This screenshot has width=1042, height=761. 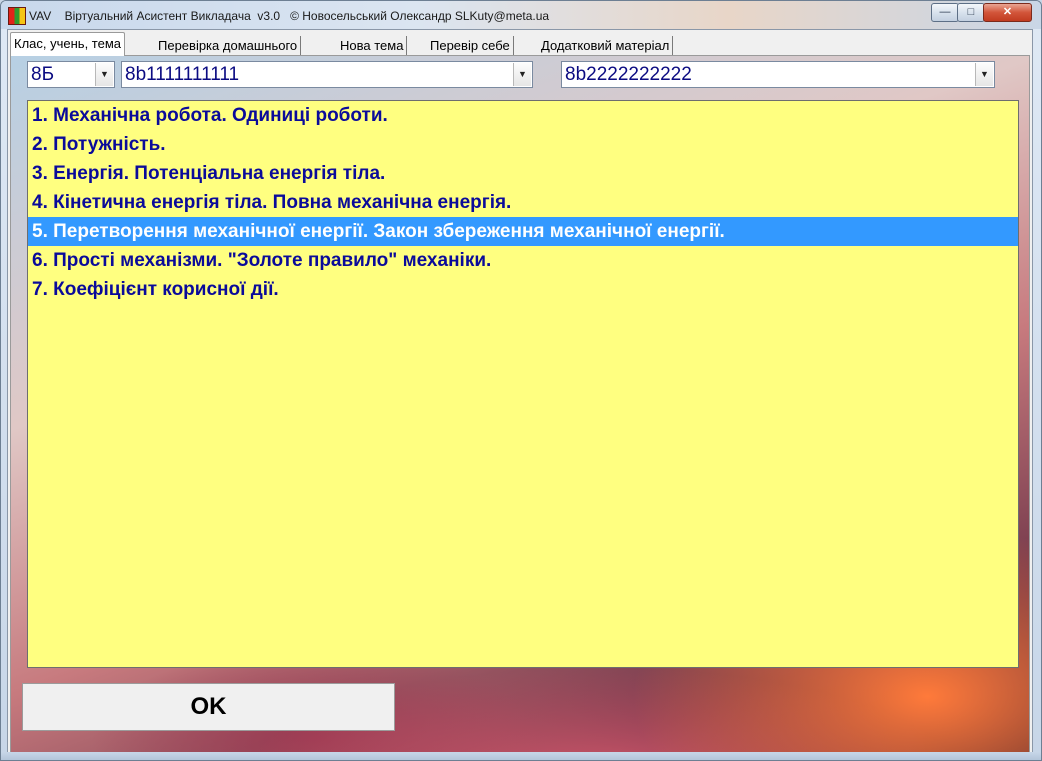 I want to click on close-icon: ✕, so click(x=1007, y=12).